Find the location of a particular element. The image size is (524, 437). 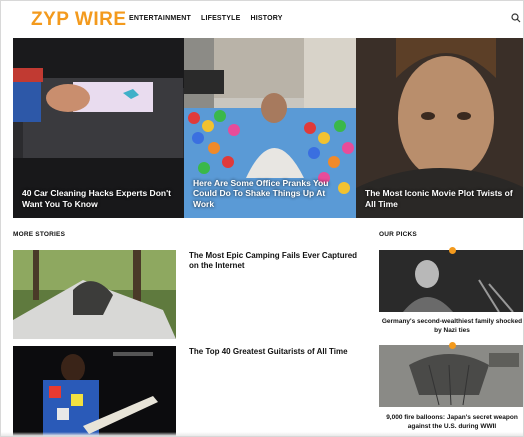

story-image-camping is located at coordinates (94, 294).